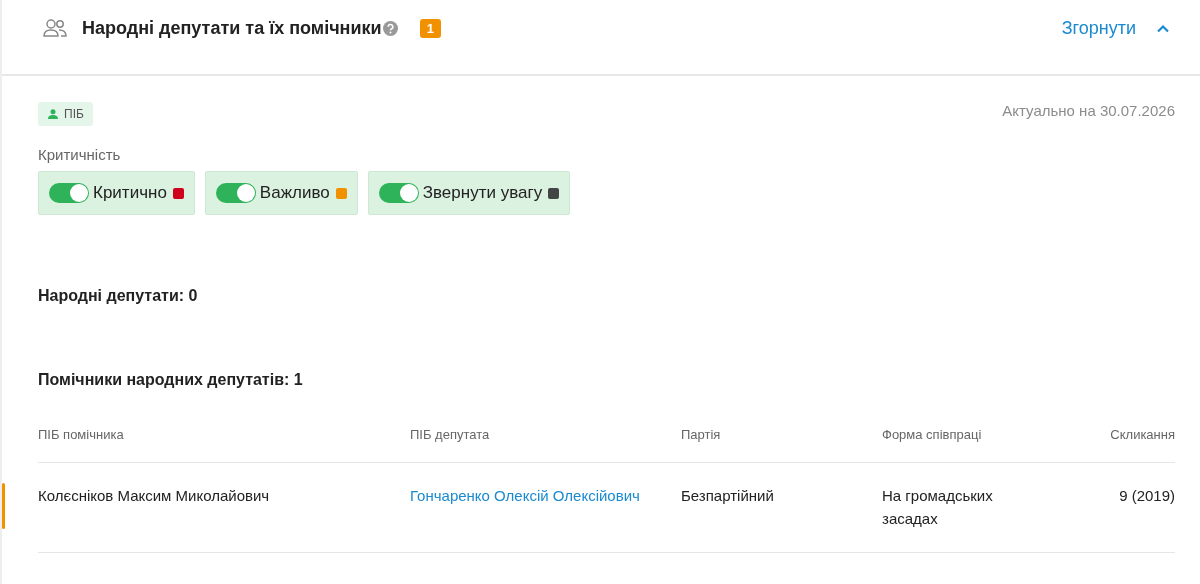 The width and height of the screenshot is (1200, 584). Describe the element at coordinates (701, 434) in the screenshot. I see `column-header: Партія` at that location.